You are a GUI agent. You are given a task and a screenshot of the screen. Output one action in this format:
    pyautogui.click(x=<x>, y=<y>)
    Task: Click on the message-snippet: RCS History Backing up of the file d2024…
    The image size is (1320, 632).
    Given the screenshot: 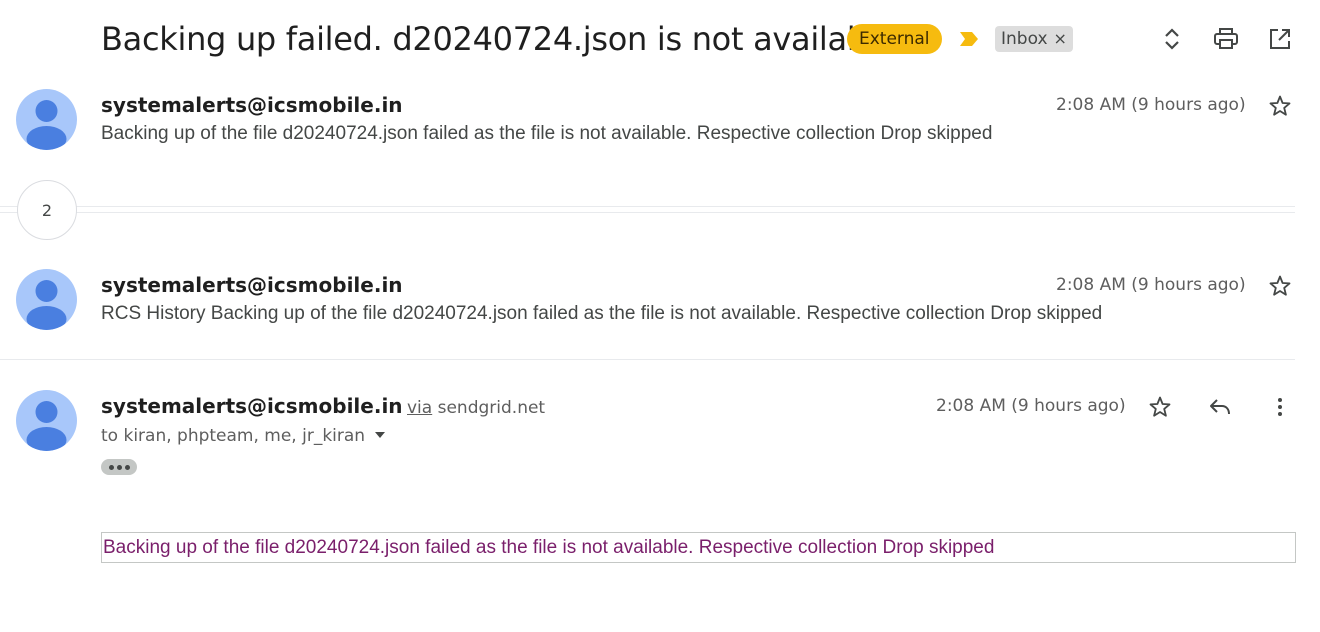 What is the action you would take?
    pyautogui.click(x=601, y=314)
    